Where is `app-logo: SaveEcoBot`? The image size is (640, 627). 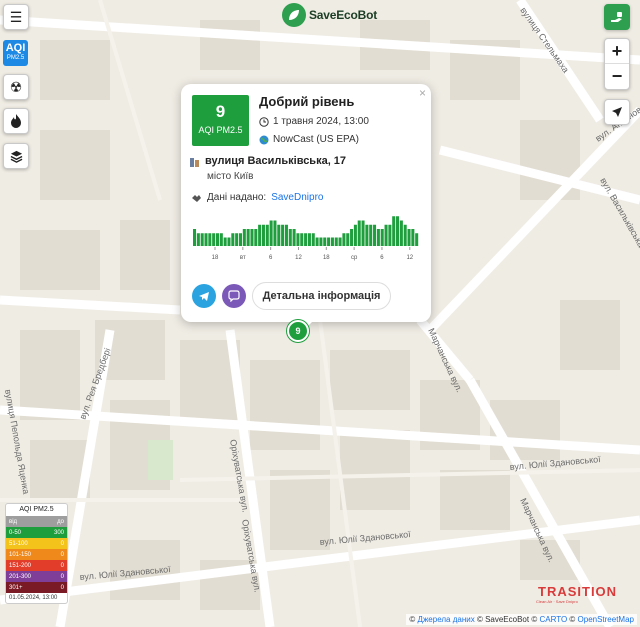
app-logo: SaveEcoBot is located at coordinates (329, 15).